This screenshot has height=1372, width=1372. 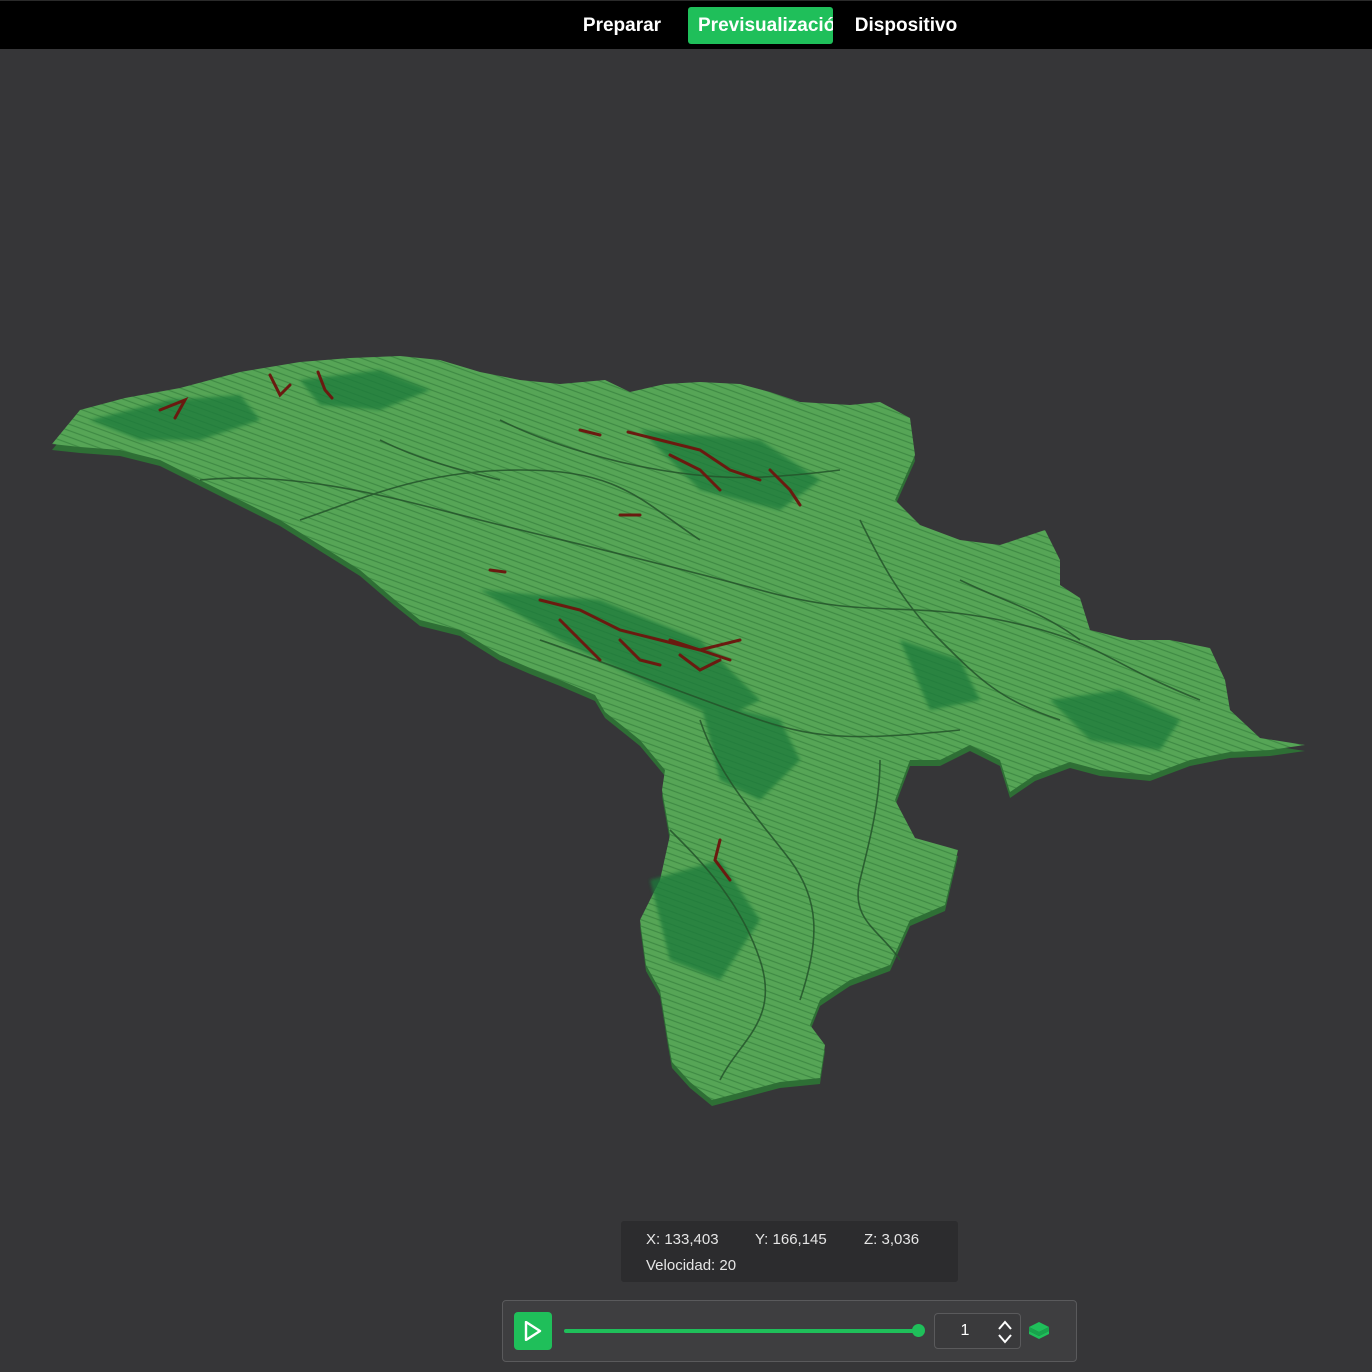 I want to click on coord-x: X: 133,403, so click(x=682, y=1239).